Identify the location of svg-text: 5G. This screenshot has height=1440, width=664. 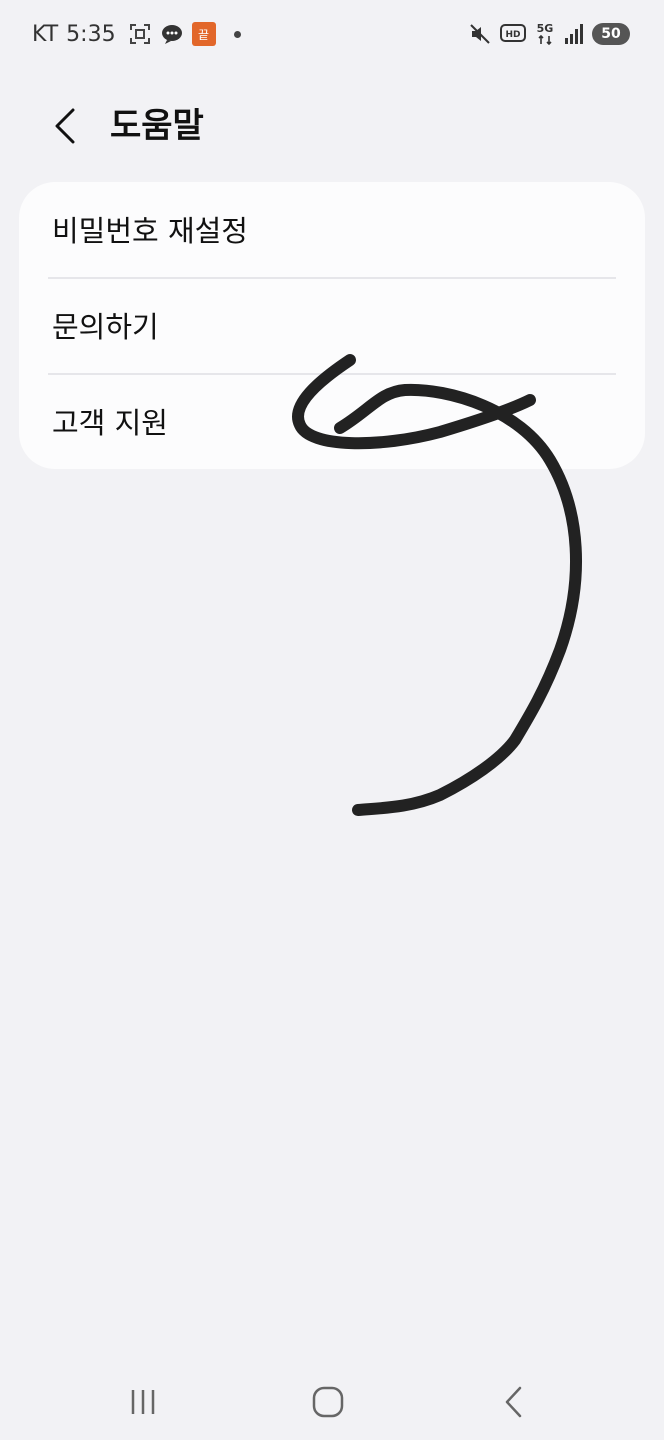
(545, 28).